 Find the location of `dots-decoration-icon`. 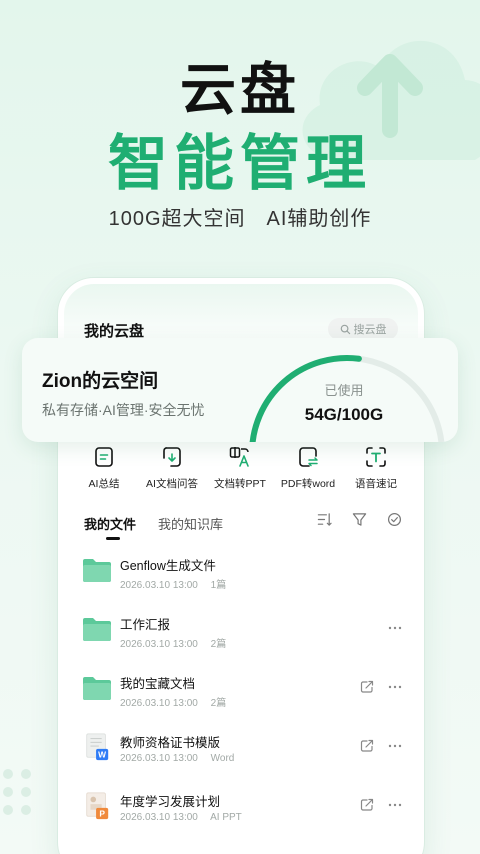

dots-decoration-icon is located at coordinates (17, 792).